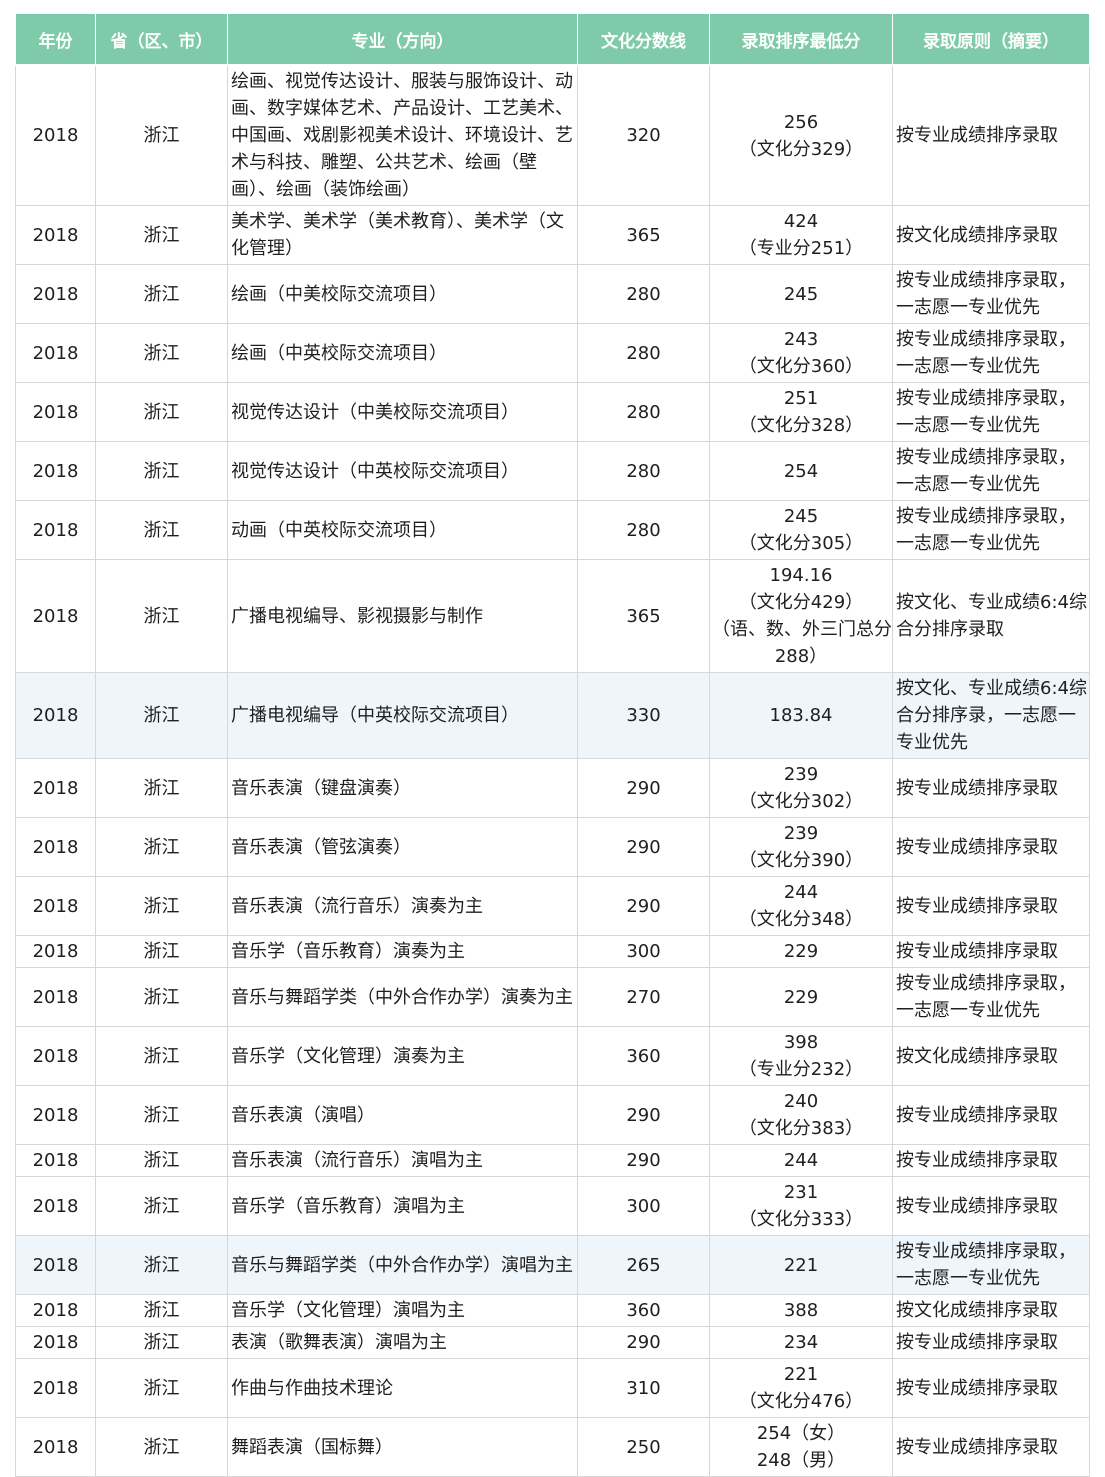 This screenshot has height=1477, width=1105. What do you see at coordinates (991, 39) in the screenshot?
I see `header-admission-rule: 录取原则（摘要）` at bounding box center [991, 39].